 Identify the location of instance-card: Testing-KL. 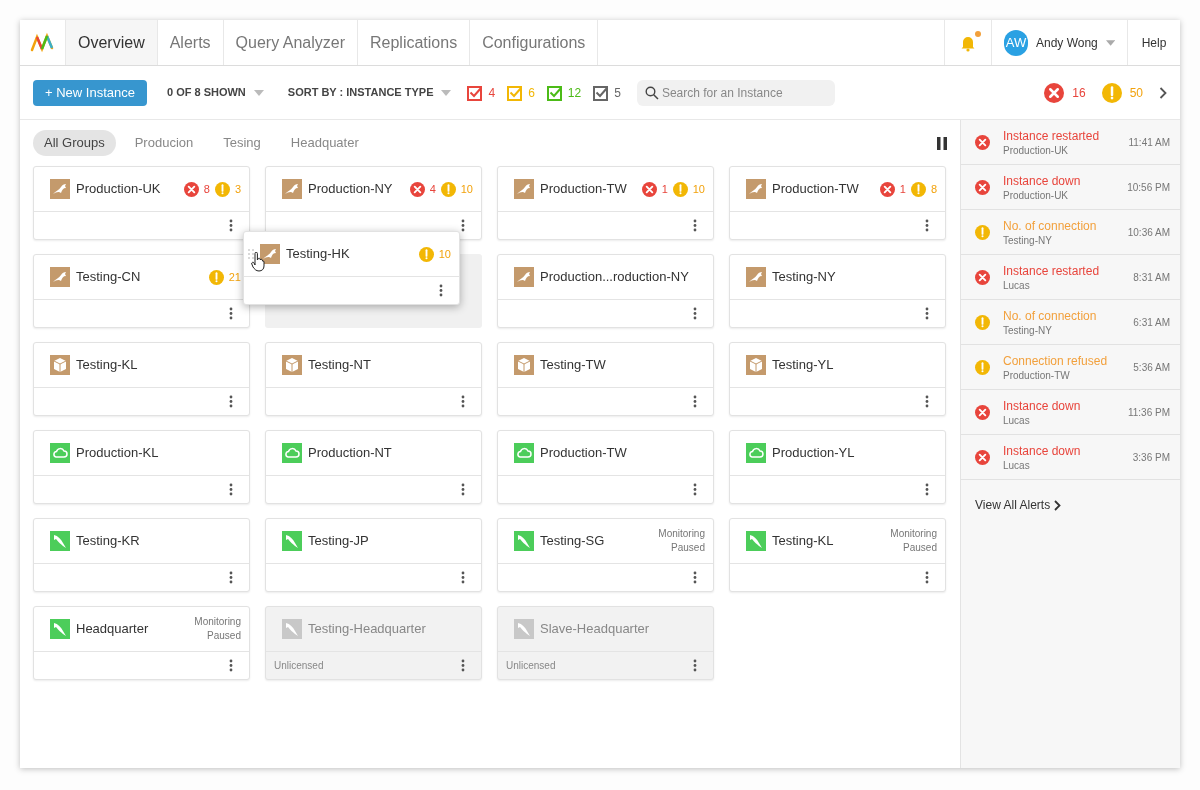
(141, 379).